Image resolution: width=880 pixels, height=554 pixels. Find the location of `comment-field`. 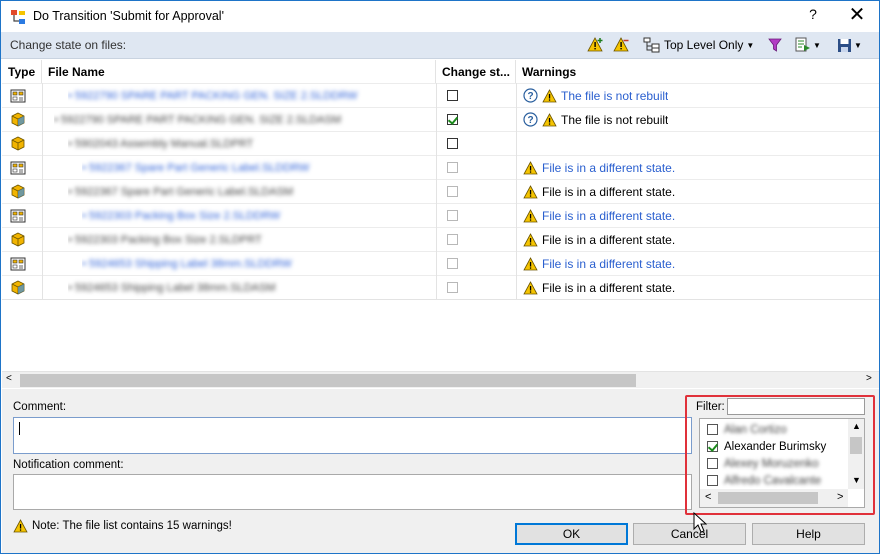

comment-field is located at coordinates (352, 435).